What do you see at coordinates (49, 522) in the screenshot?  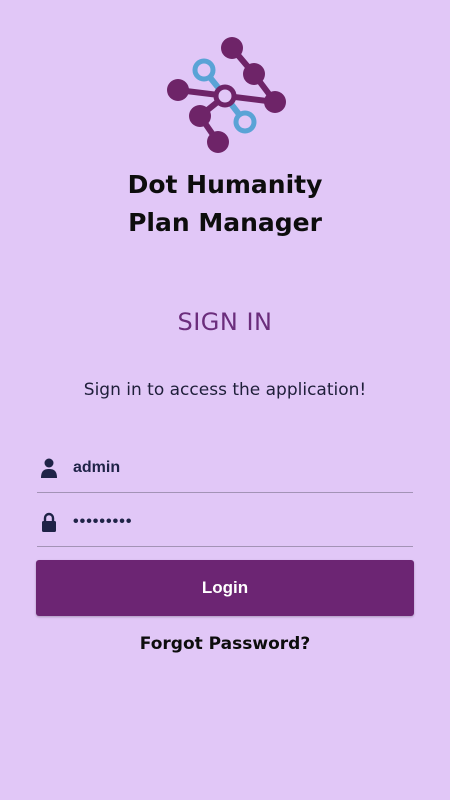 I see `lock-icon` at bounding box center [49, 522].